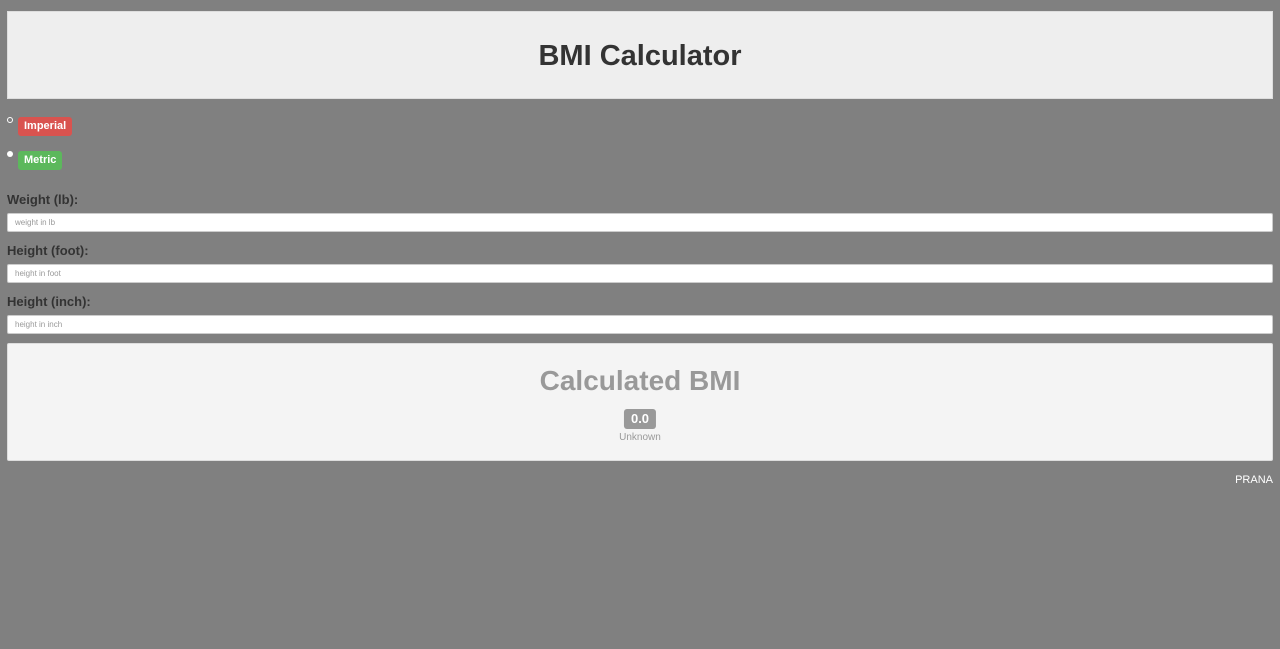  I want to click on unit-option-imperial: Imperial, so click(40, 126).